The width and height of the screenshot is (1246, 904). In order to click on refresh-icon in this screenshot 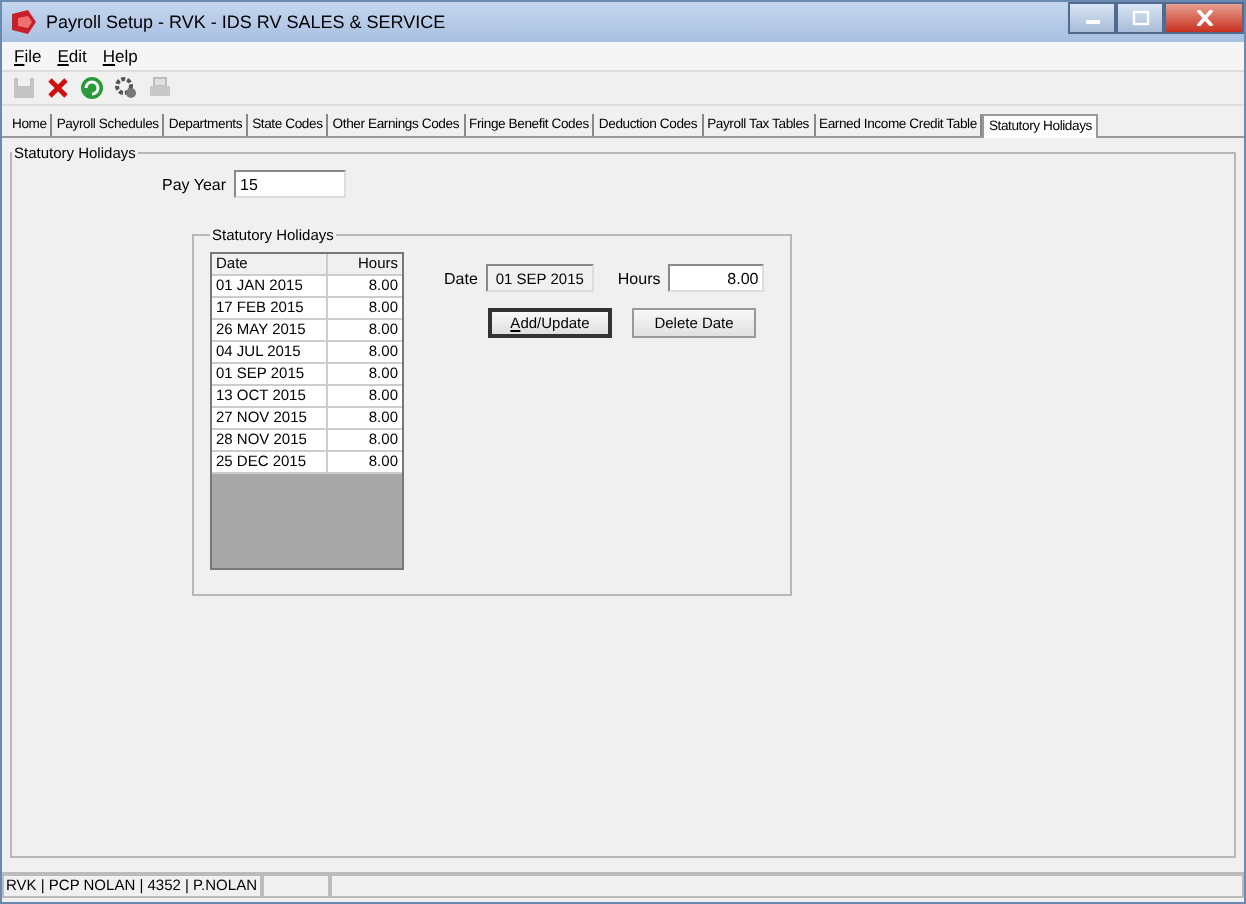, I will do `click(92, 88)`.